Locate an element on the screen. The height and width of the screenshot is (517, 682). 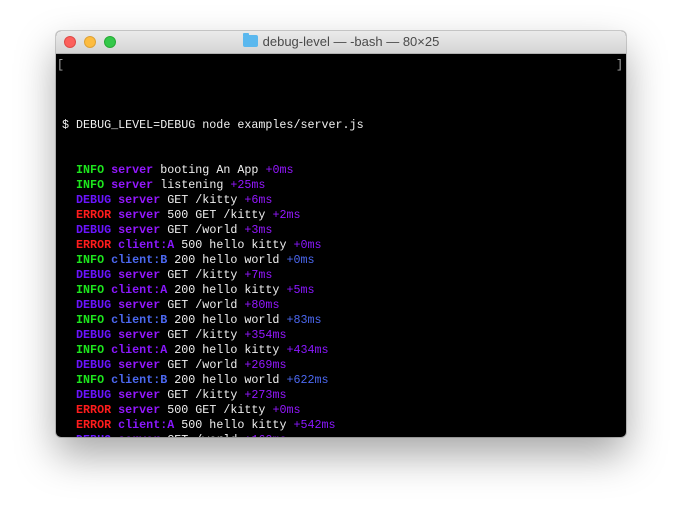
log-line: INFO server booting An App +0ms is located at coordinates (344, 170).